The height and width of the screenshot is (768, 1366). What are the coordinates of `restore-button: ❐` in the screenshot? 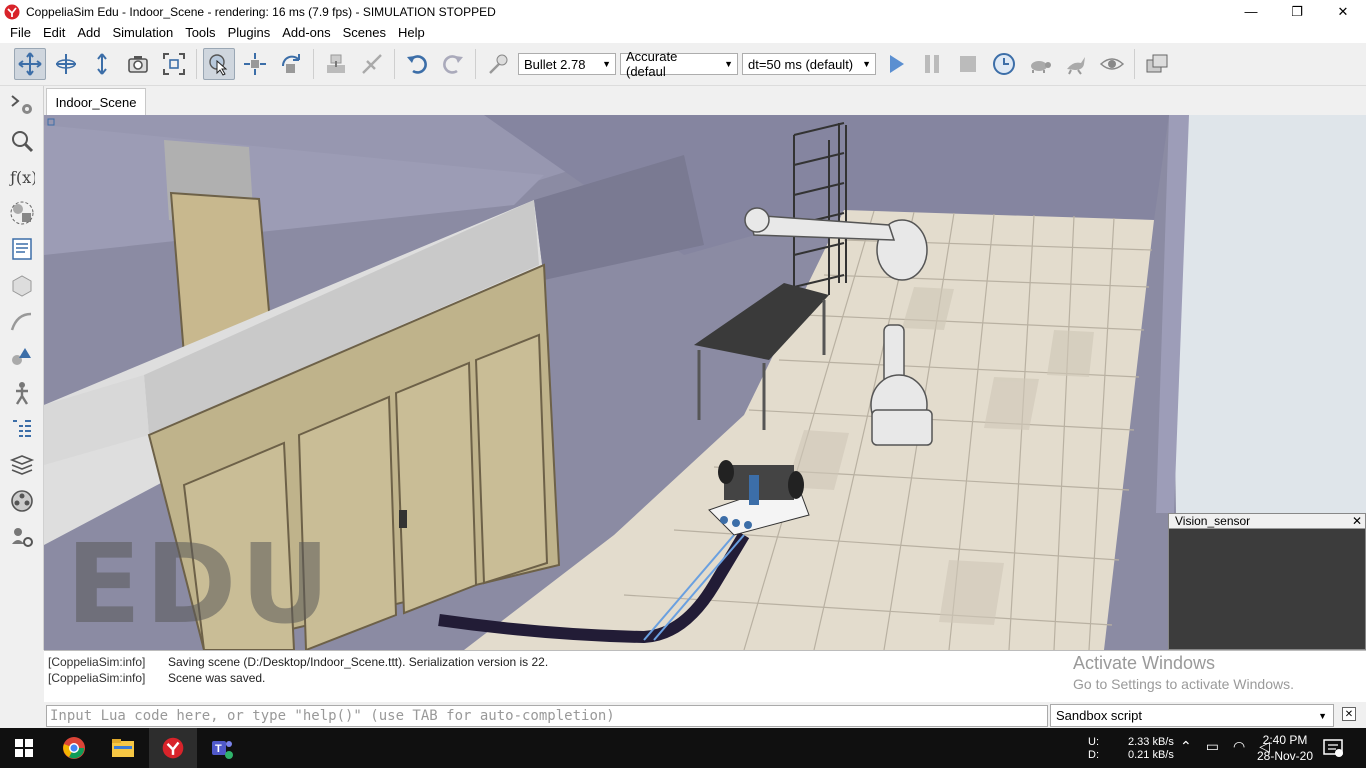 It's located at (1297, 11).